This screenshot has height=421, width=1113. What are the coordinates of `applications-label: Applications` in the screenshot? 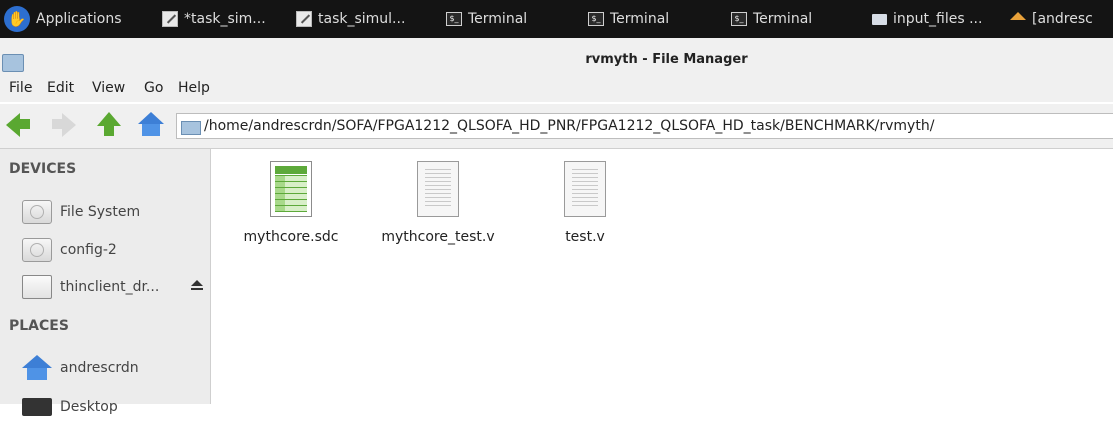 It's located at (79, 19).